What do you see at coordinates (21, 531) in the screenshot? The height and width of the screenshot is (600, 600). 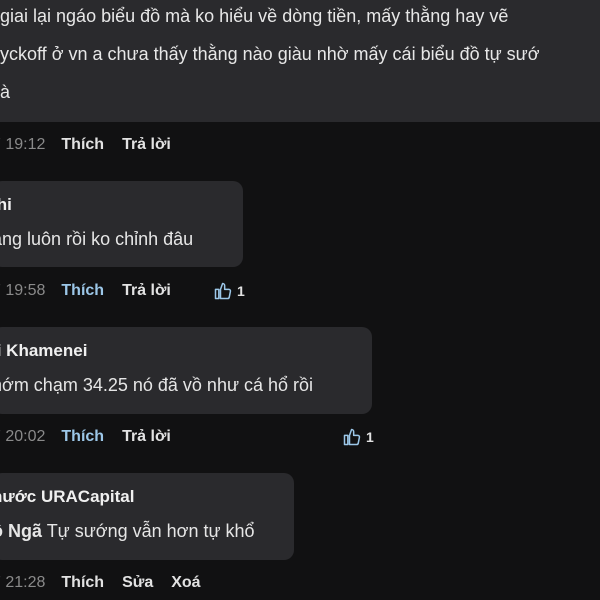 I see `mentioned-user: ô Ngã` at bounding box center [21, 531].